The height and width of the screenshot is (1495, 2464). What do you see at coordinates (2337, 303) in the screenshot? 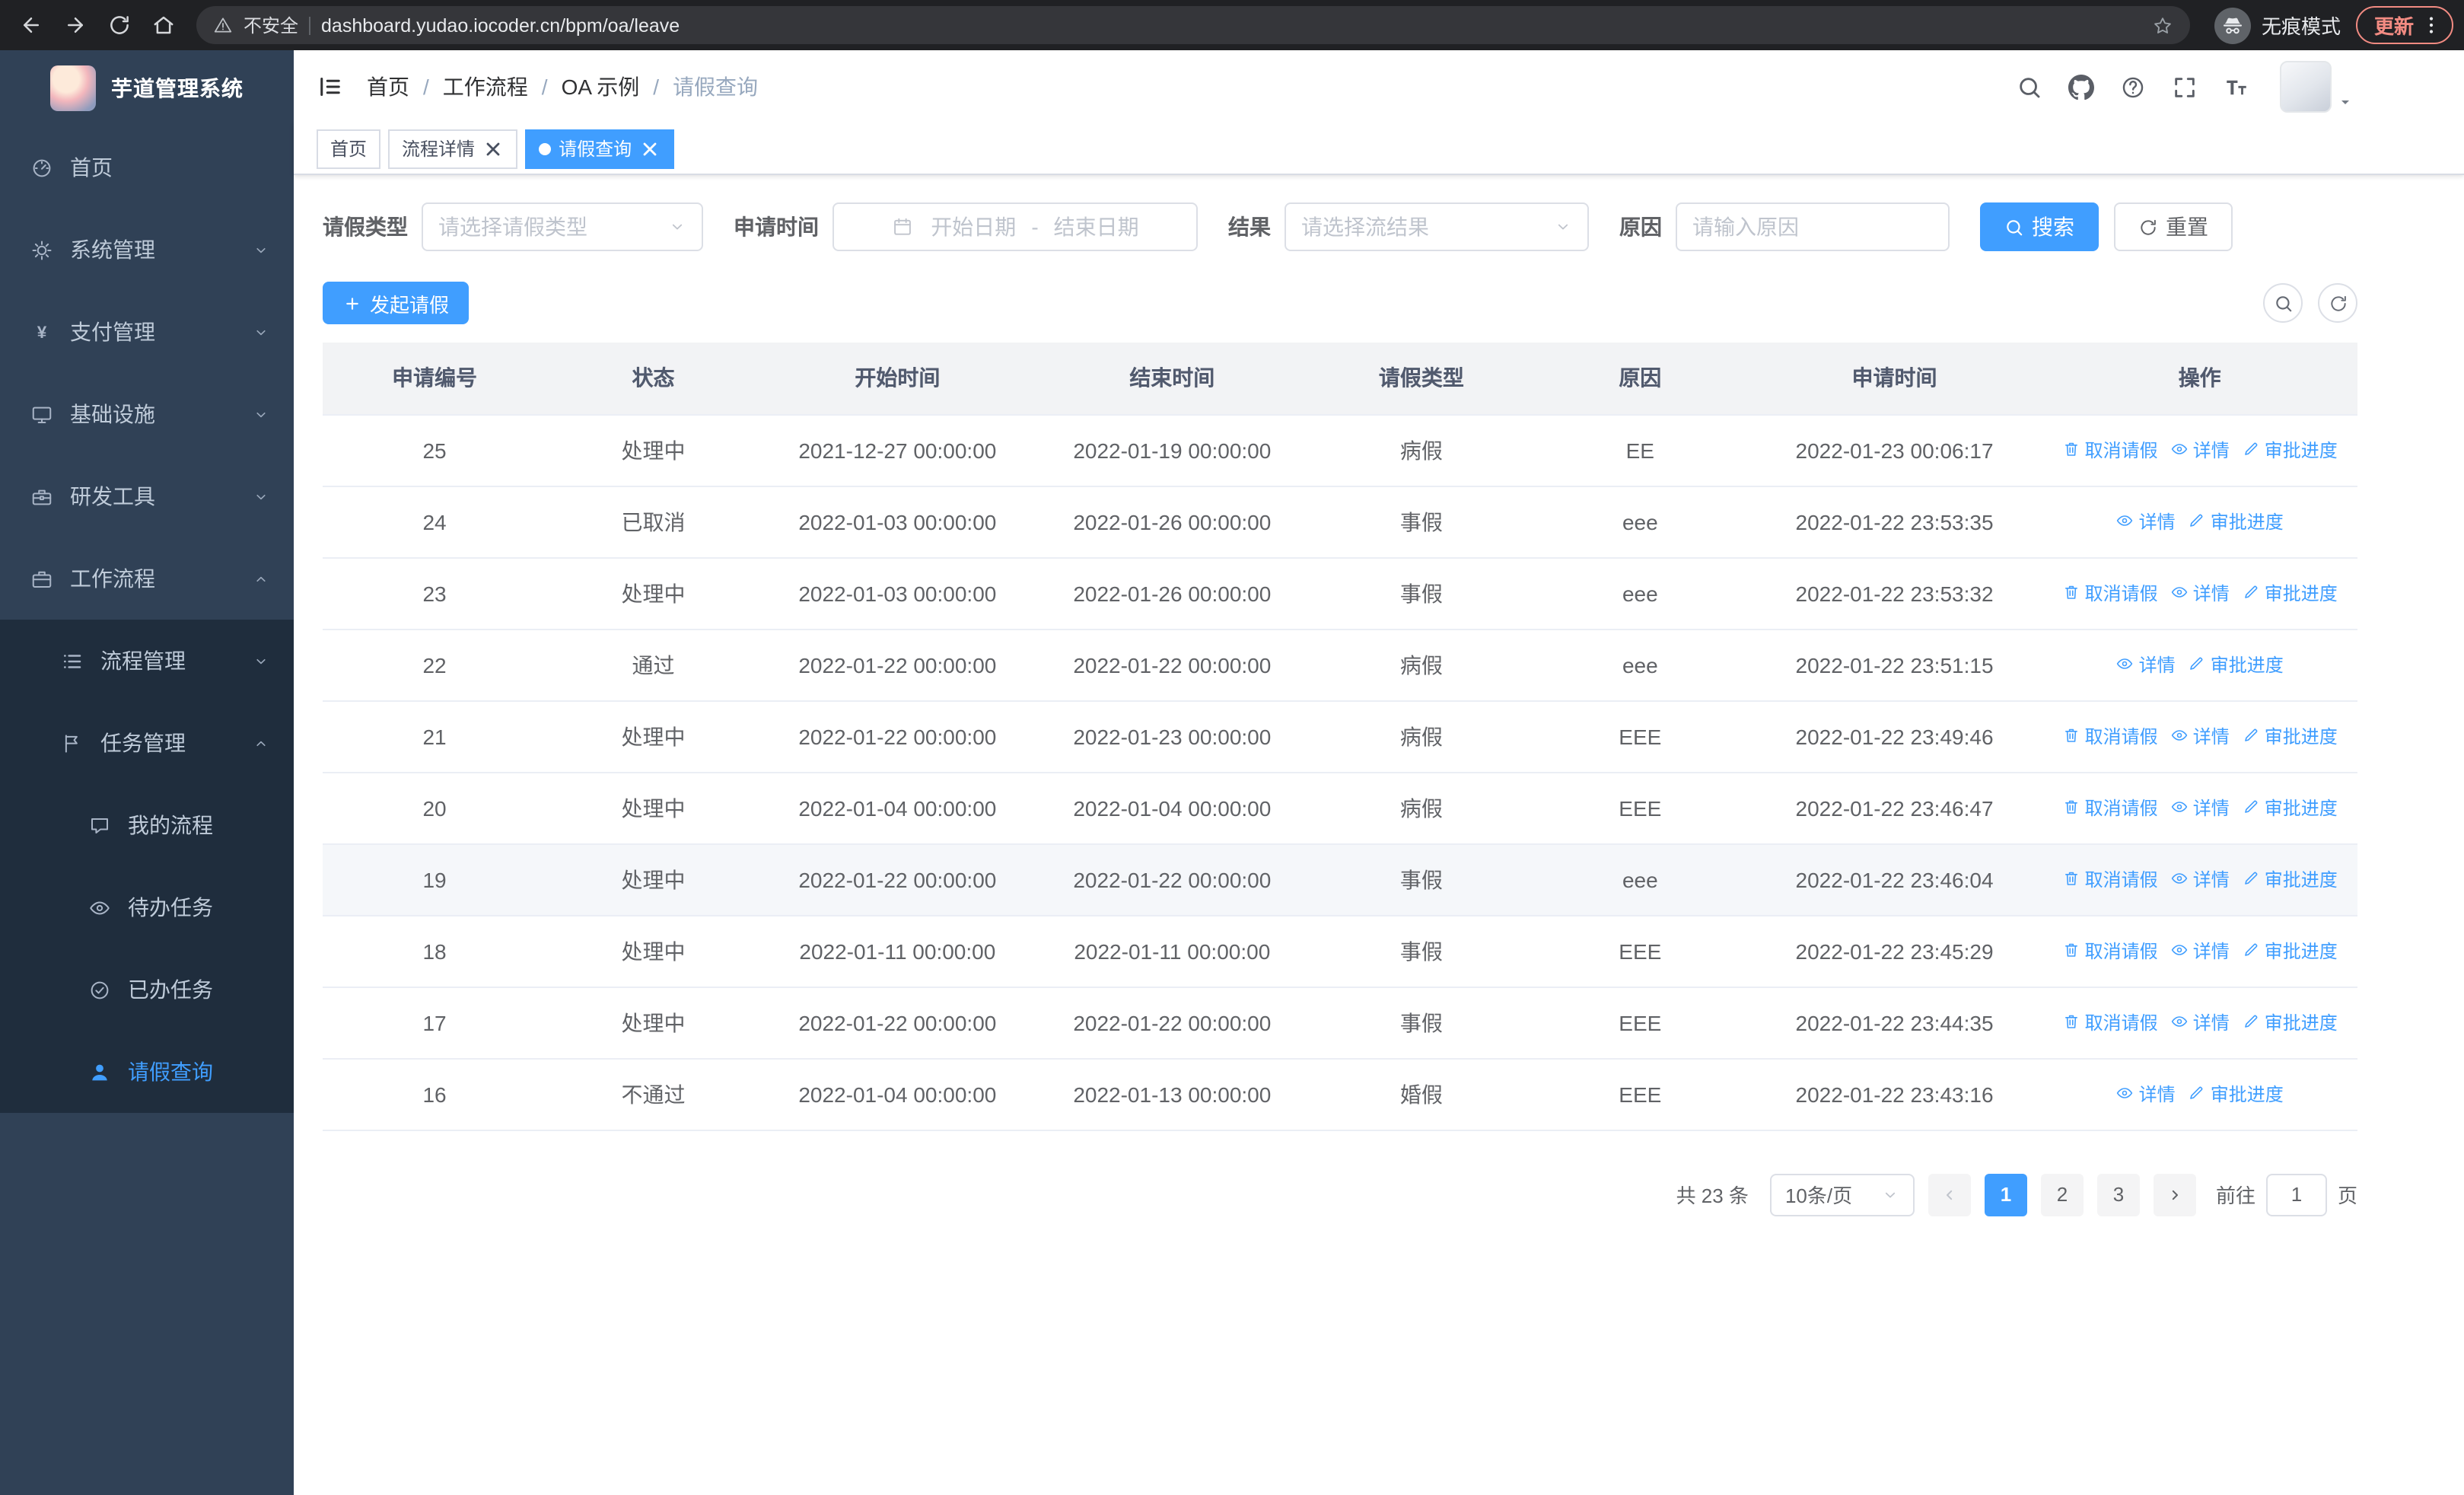
I see `refresh-table-button` at bounding box center [2337, 303].